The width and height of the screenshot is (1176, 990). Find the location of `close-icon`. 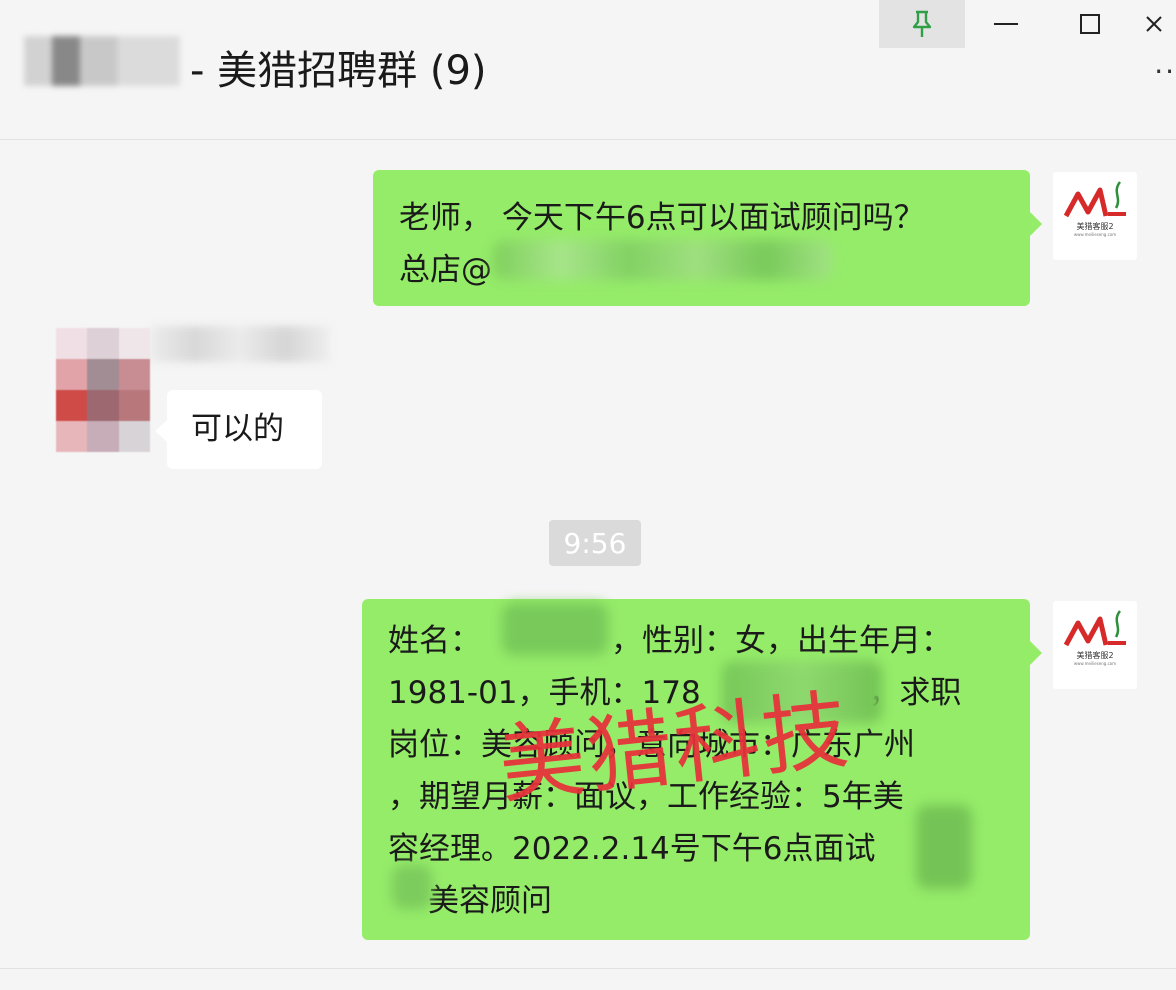

close-icon is located at coordinates (1153, 24).